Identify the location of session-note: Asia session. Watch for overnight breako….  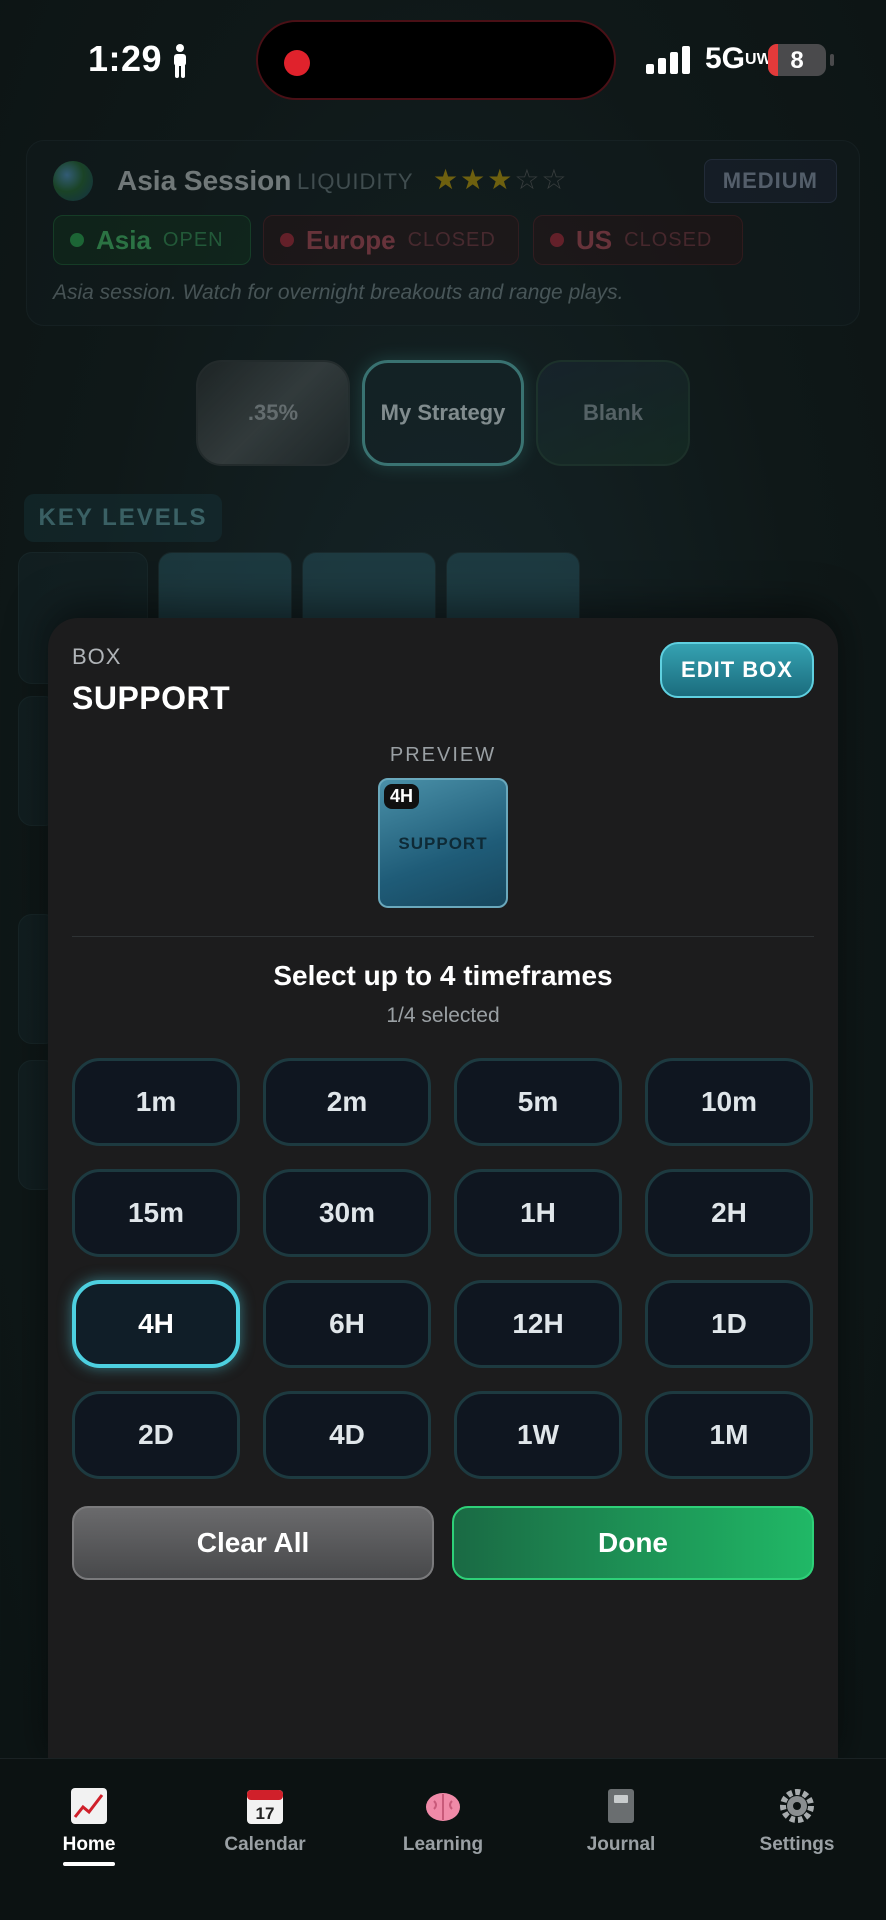
(338, 292).